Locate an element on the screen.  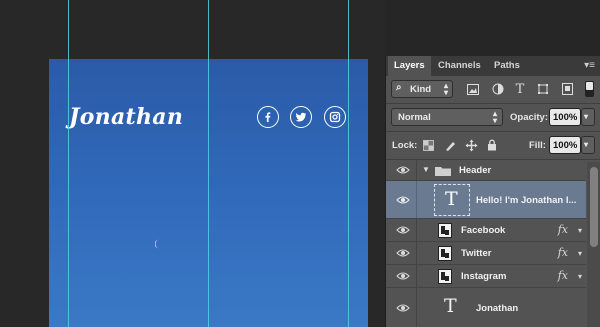
blend-mode-select: Normal ▴ ▾ is located at coordinates (447, 117).